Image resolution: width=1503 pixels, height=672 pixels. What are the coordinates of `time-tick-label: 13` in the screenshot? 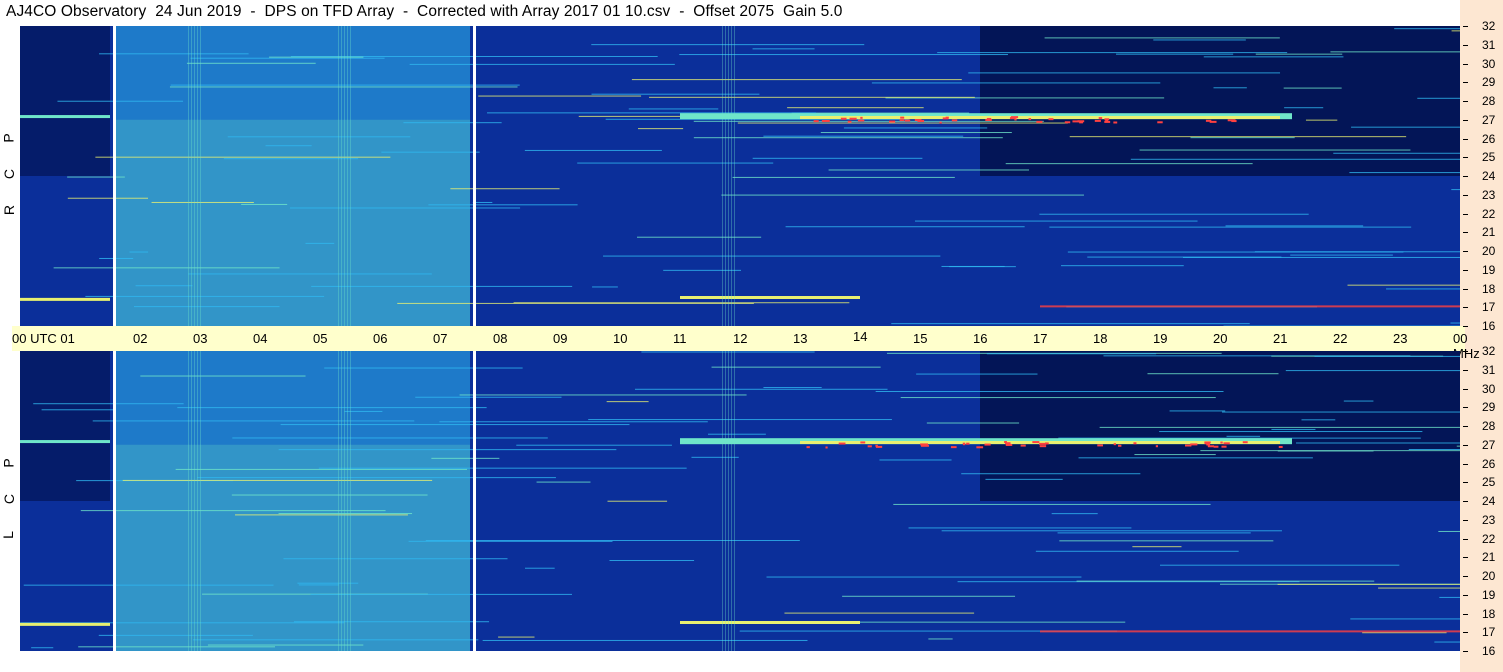 It's located at (800, 338).